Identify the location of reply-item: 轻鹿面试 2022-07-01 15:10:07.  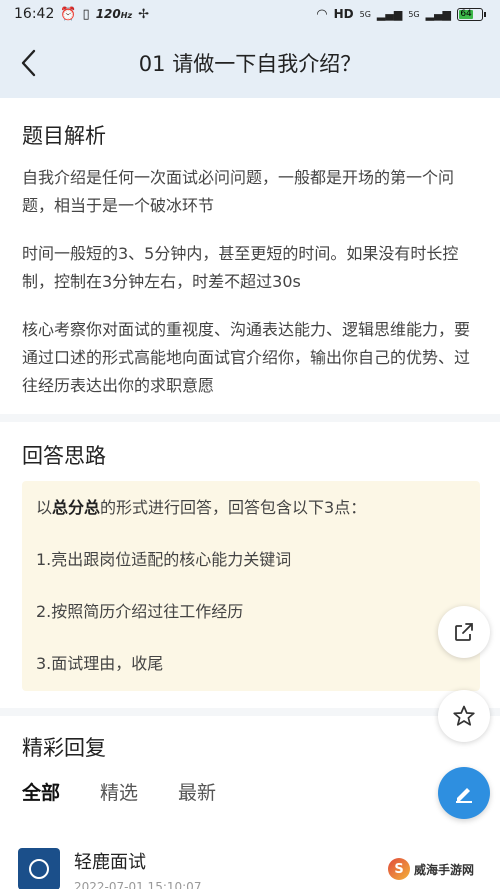
(109, 868).